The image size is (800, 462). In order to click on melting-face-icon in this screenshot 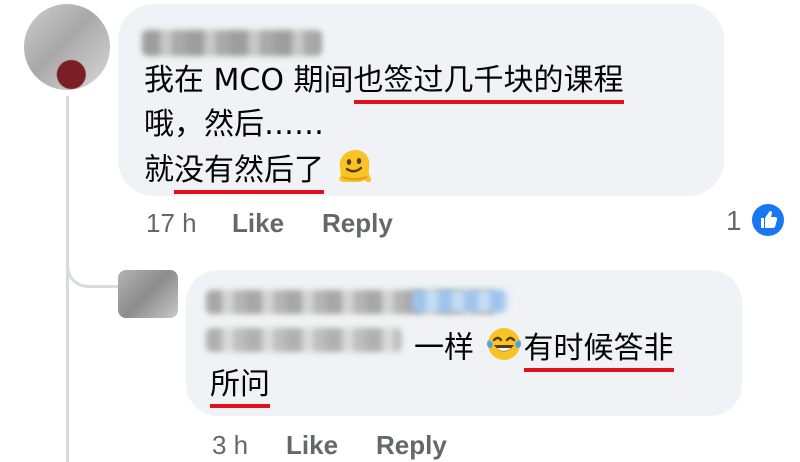, I will do `click(354, 171)`.